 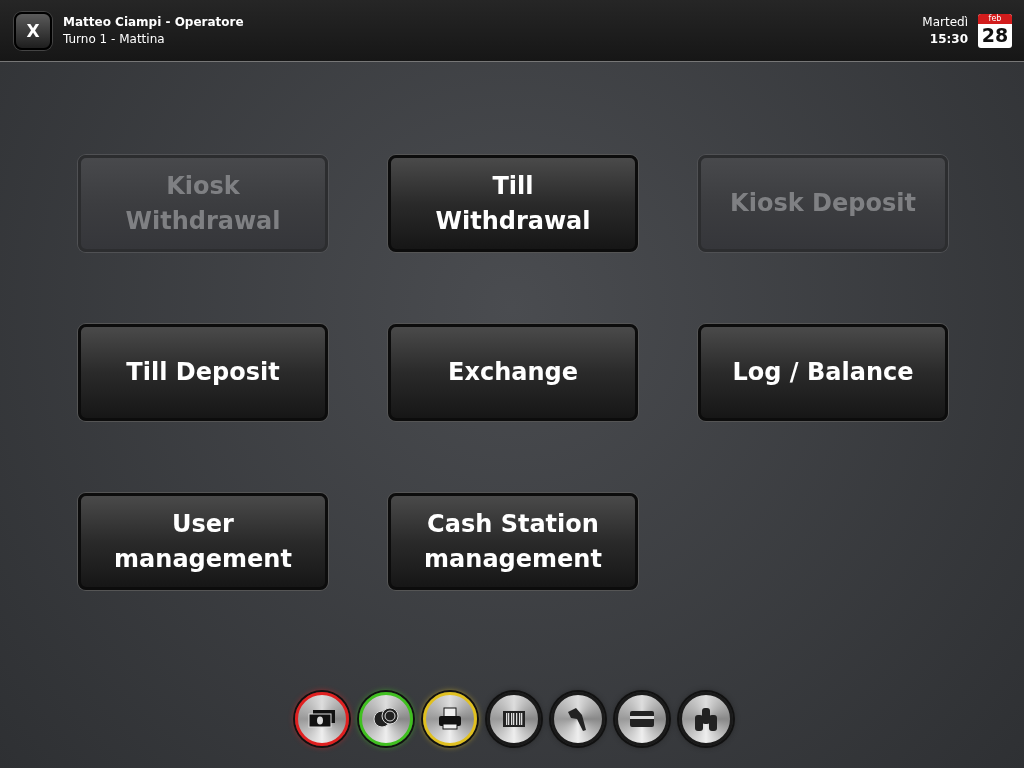 I want to click on menu-button: Till Withdrawal, so click(x=513, y=203).